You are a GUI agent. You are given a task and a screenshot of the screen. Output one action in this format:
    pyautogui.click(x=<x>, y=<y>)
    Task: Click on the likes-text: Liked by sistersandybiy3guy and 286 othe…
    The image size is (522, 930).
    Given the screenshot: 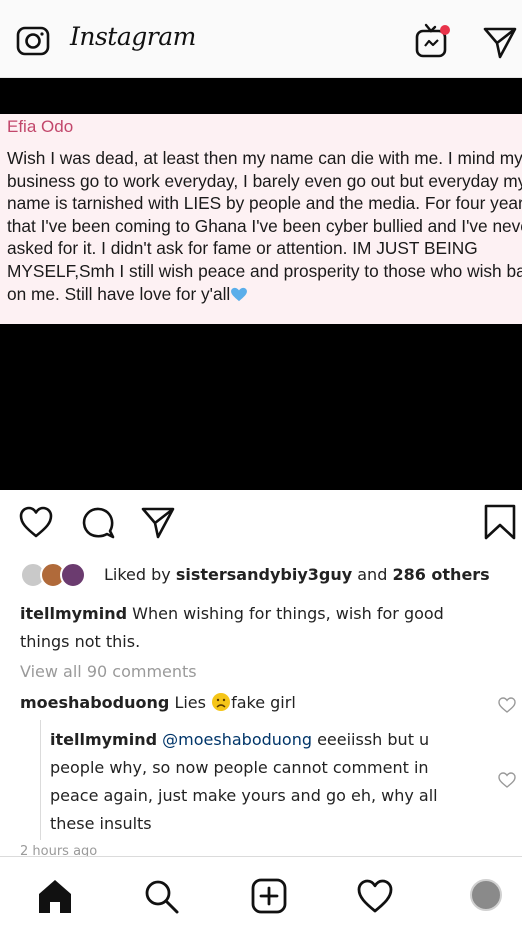 What is the action you would take?
    pyautogui.click(x=297, y=574)
    